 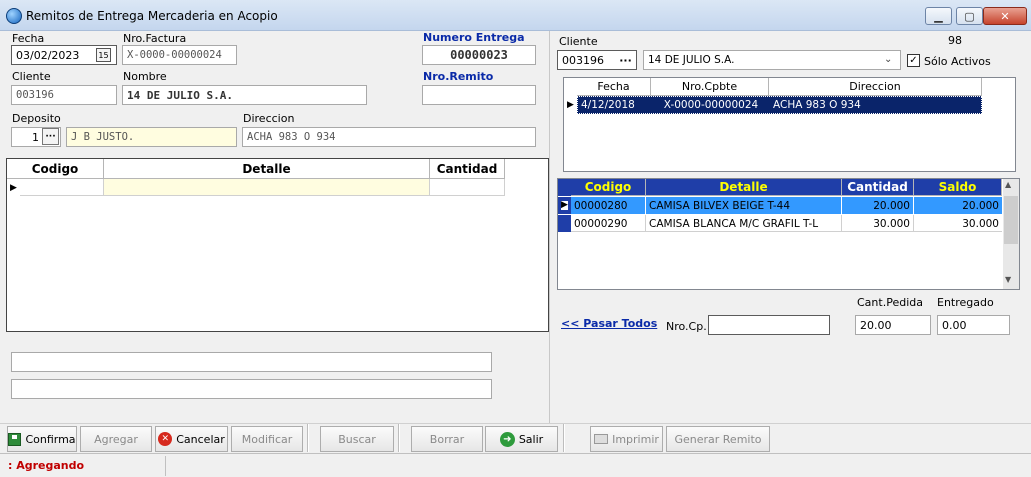 I want to click on status-text: : Agregando, so click(x=46, y=465).